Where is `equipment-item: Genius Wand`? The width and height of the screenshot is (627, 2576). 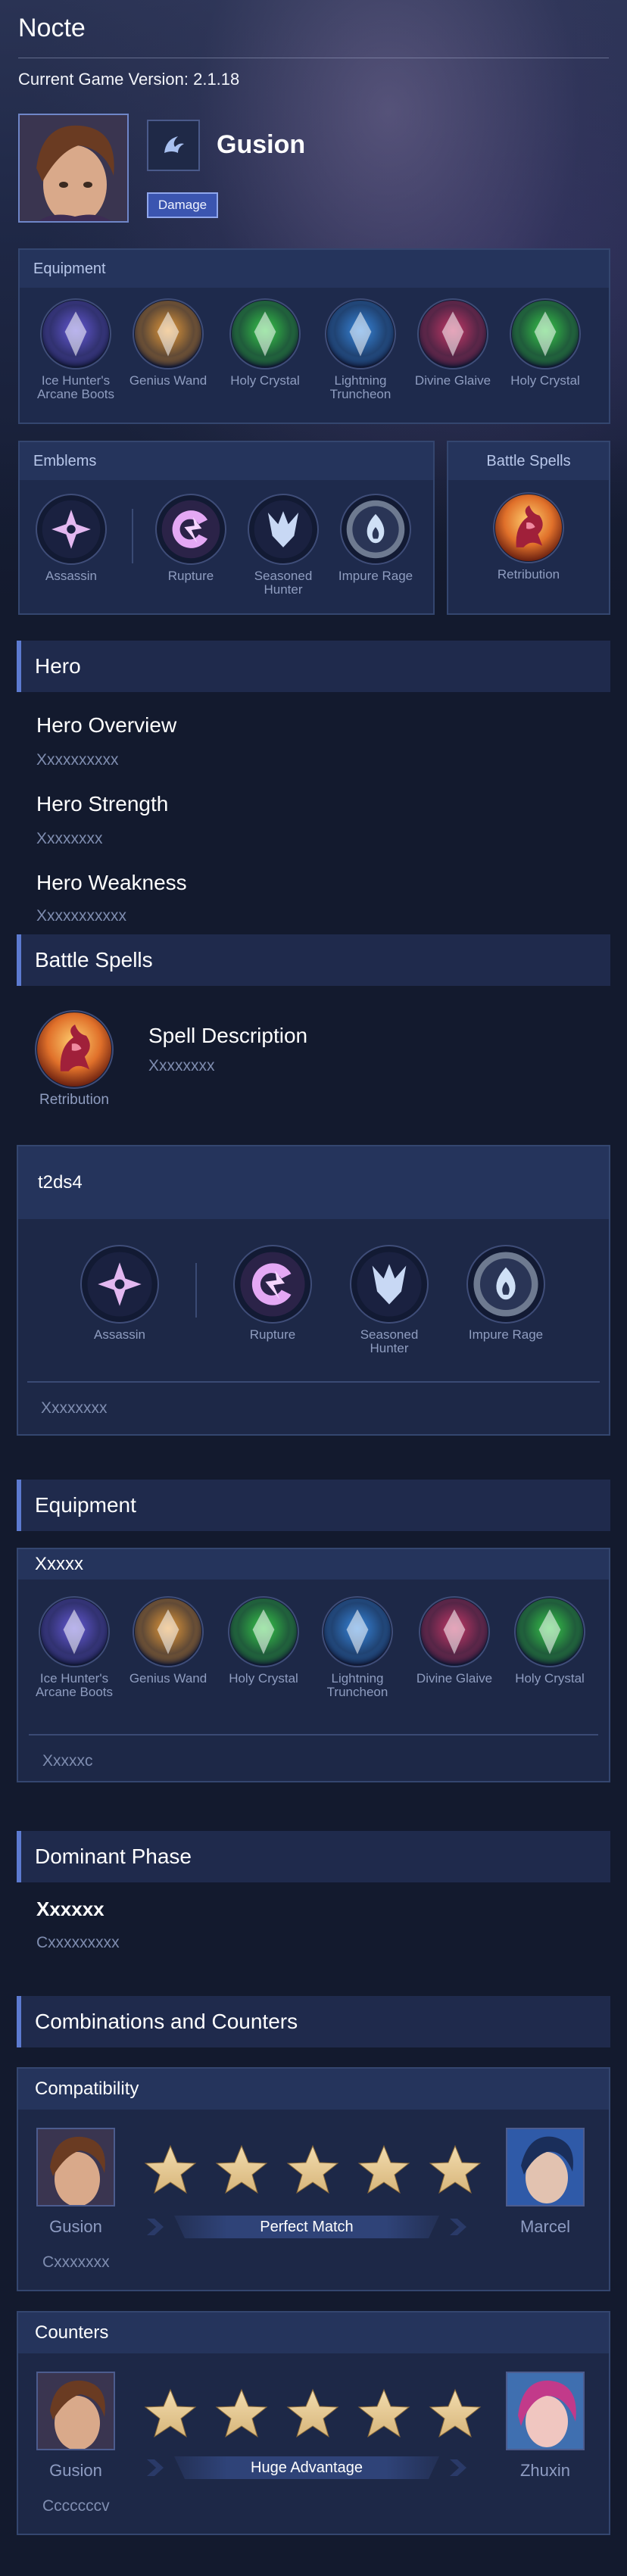
equipment-item: Genius Wand is located at coordinates (169, 343).